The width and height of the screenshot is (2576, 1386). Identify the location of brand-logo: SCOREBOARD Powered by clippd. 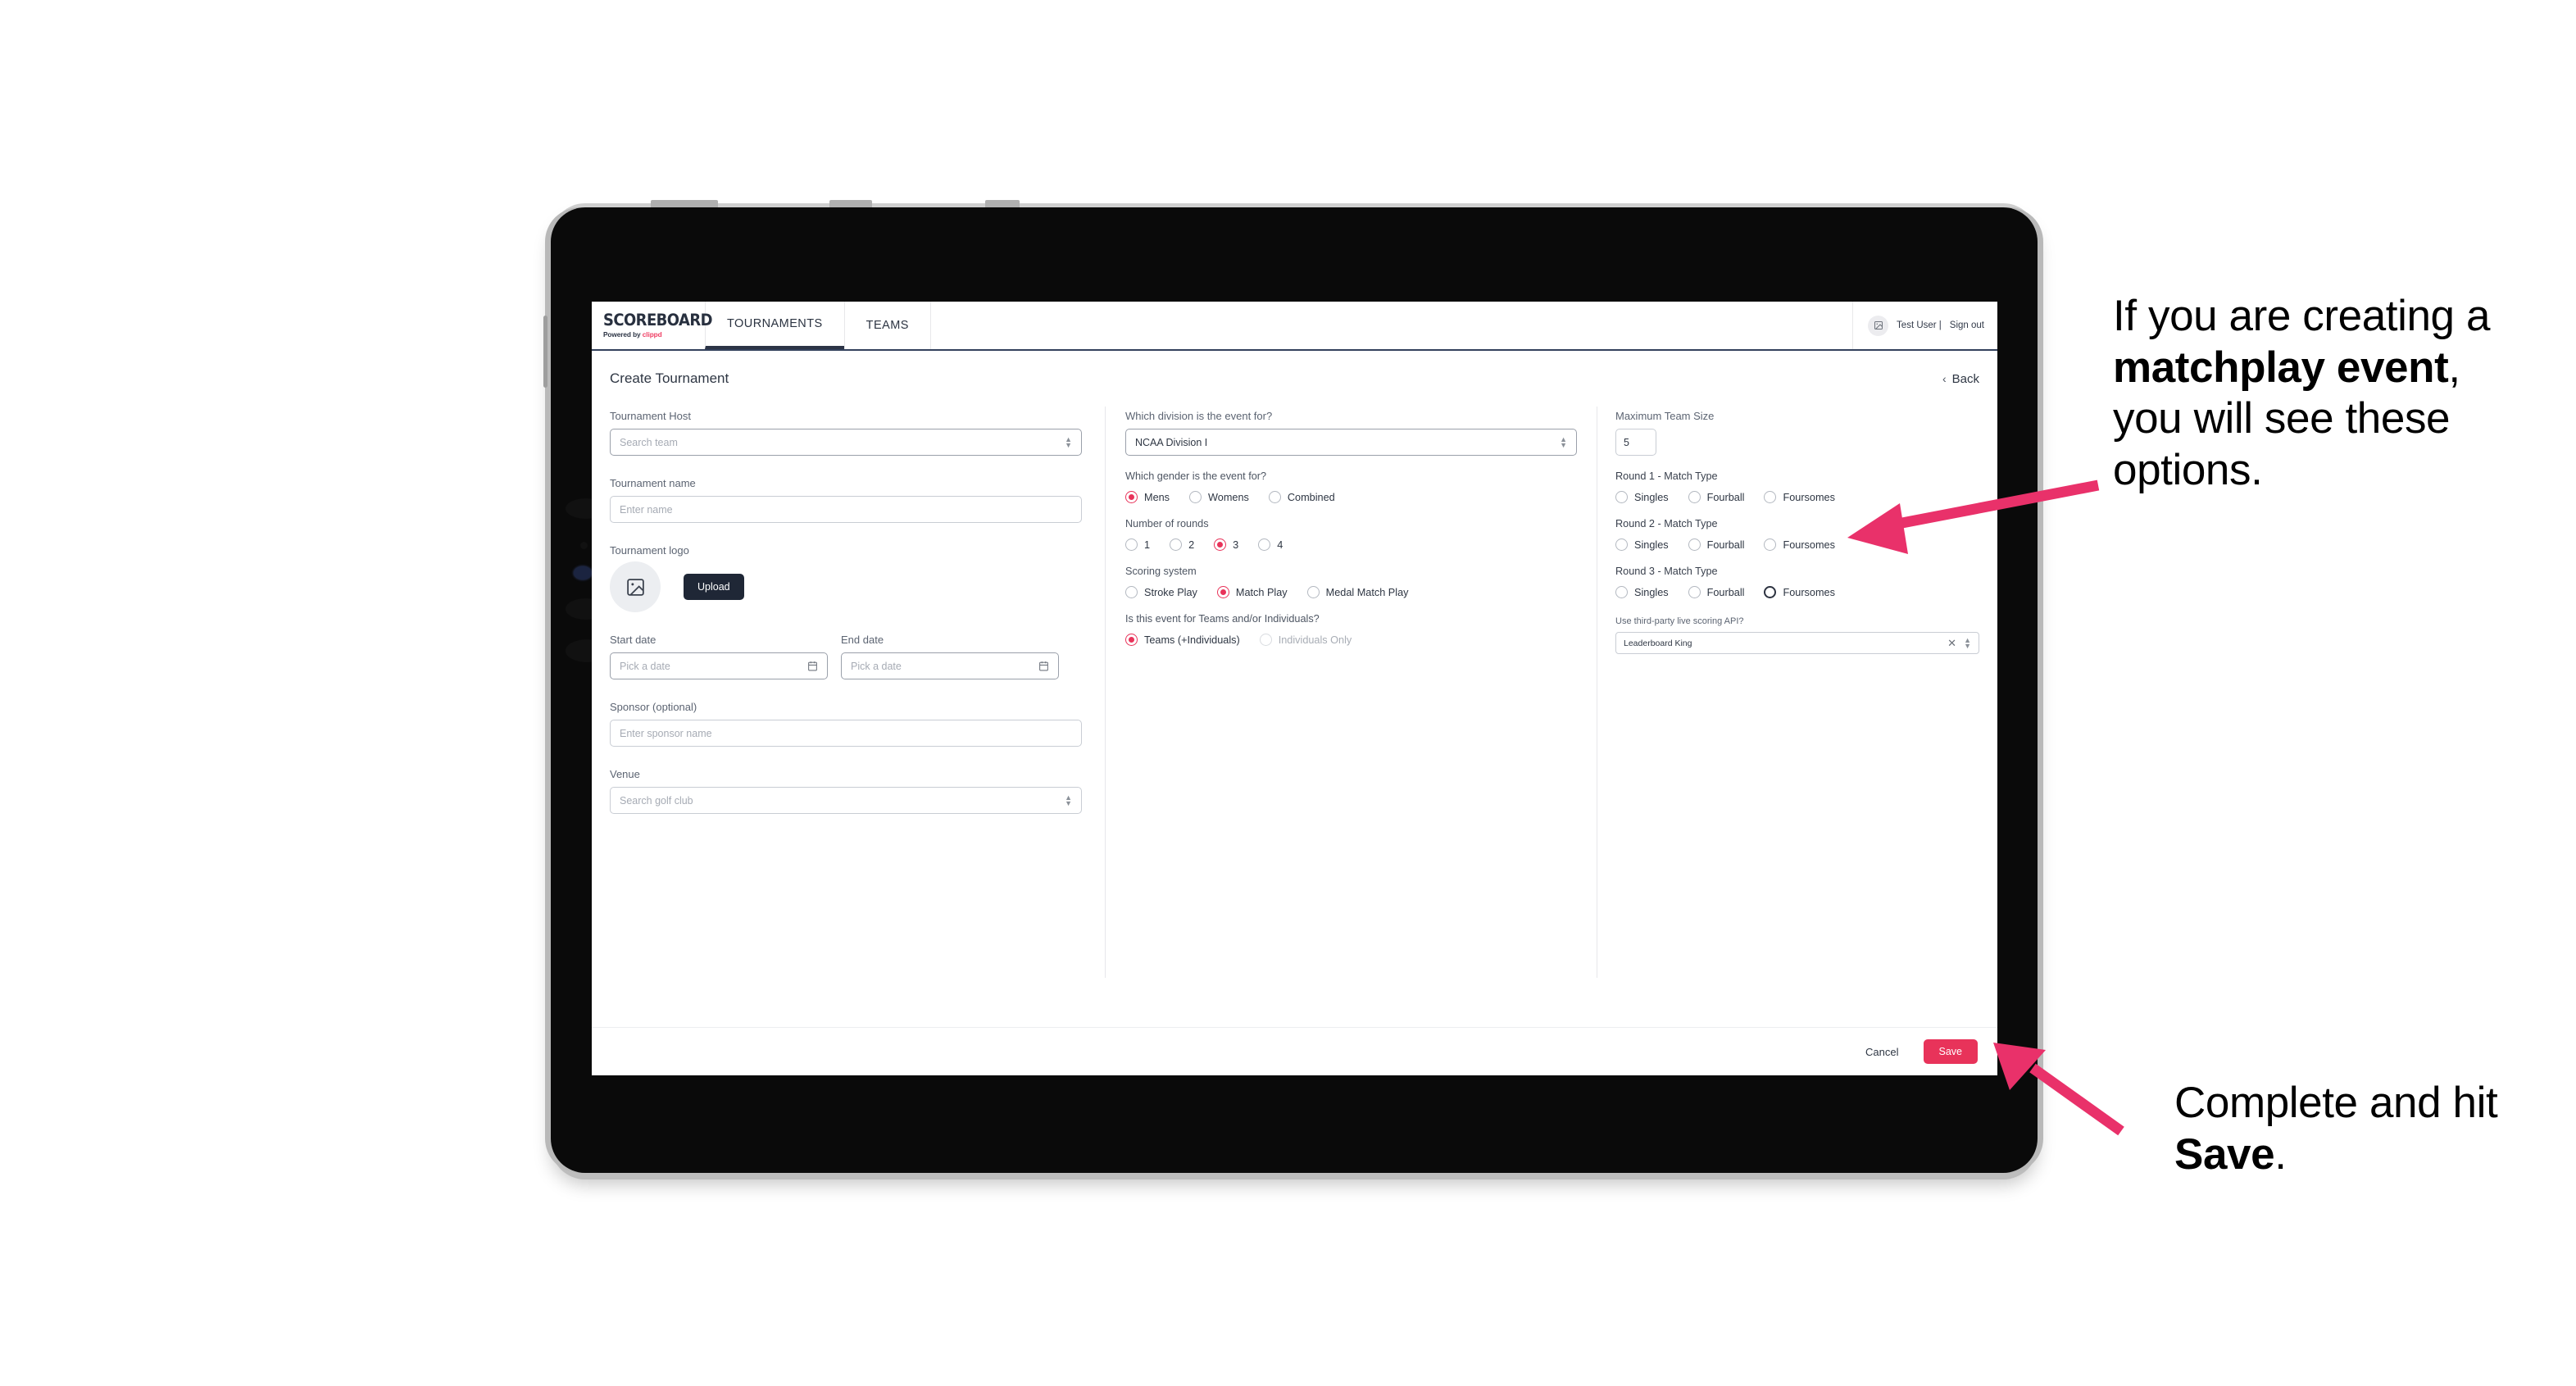
(652, 325).